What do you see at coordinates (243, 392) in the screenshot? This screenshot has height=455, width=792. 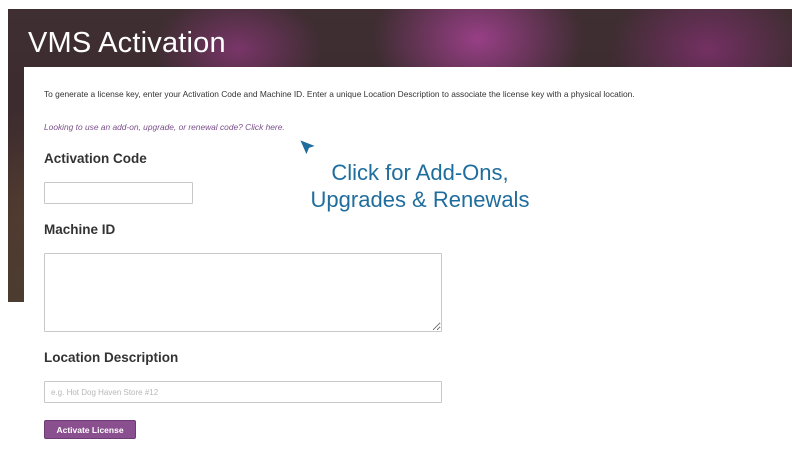 I see `location-description-input` at bounding box center [243, 392].